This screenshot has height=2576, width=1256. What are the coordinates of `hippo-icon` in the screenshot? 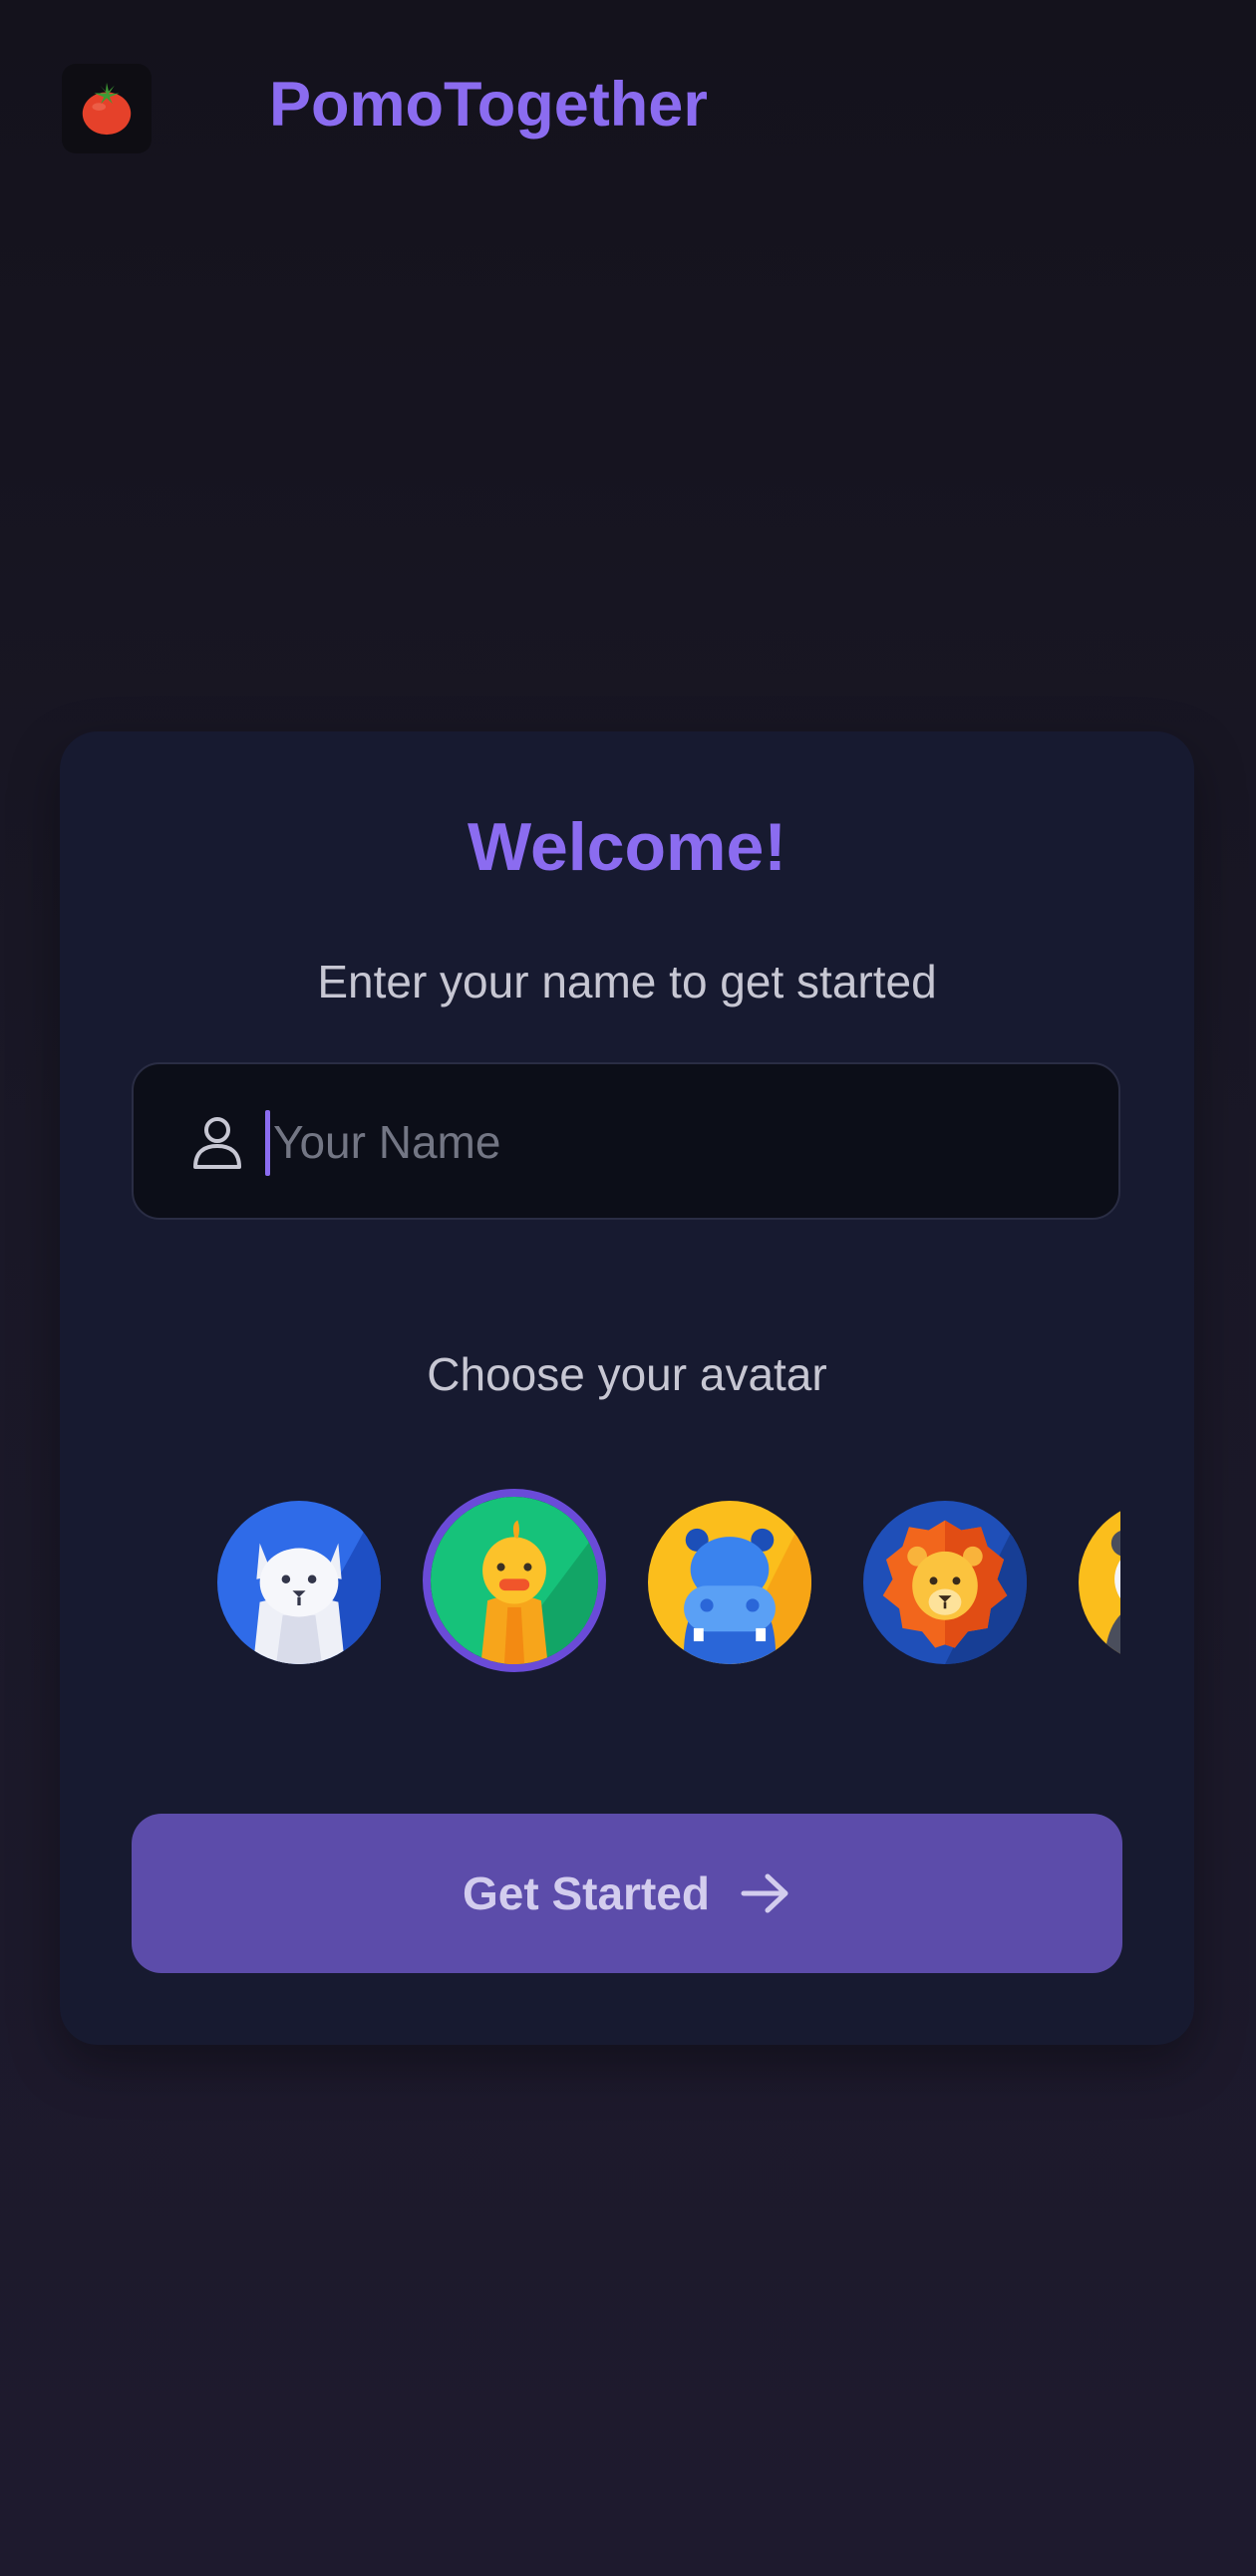 It's located at (730, 1582).